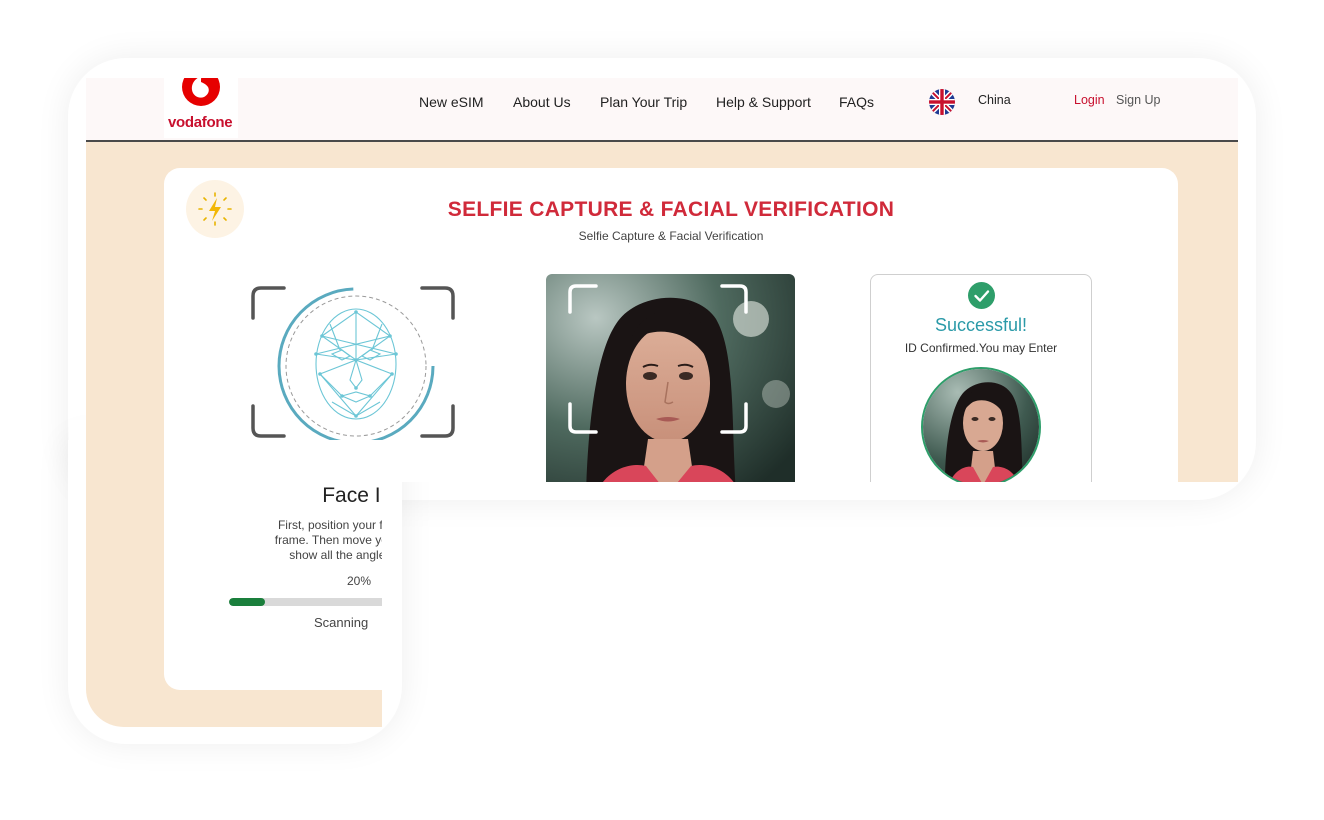  I want to click on vodafone-speechmark-icon, so click(201, 92).